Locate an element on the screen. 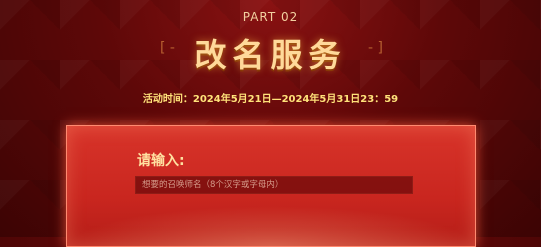 This screenshot has width=541, height=247. event-time: 活动时间：2024年5月21日—2024年5月31日23：59 is located at coordinates (270, 99).